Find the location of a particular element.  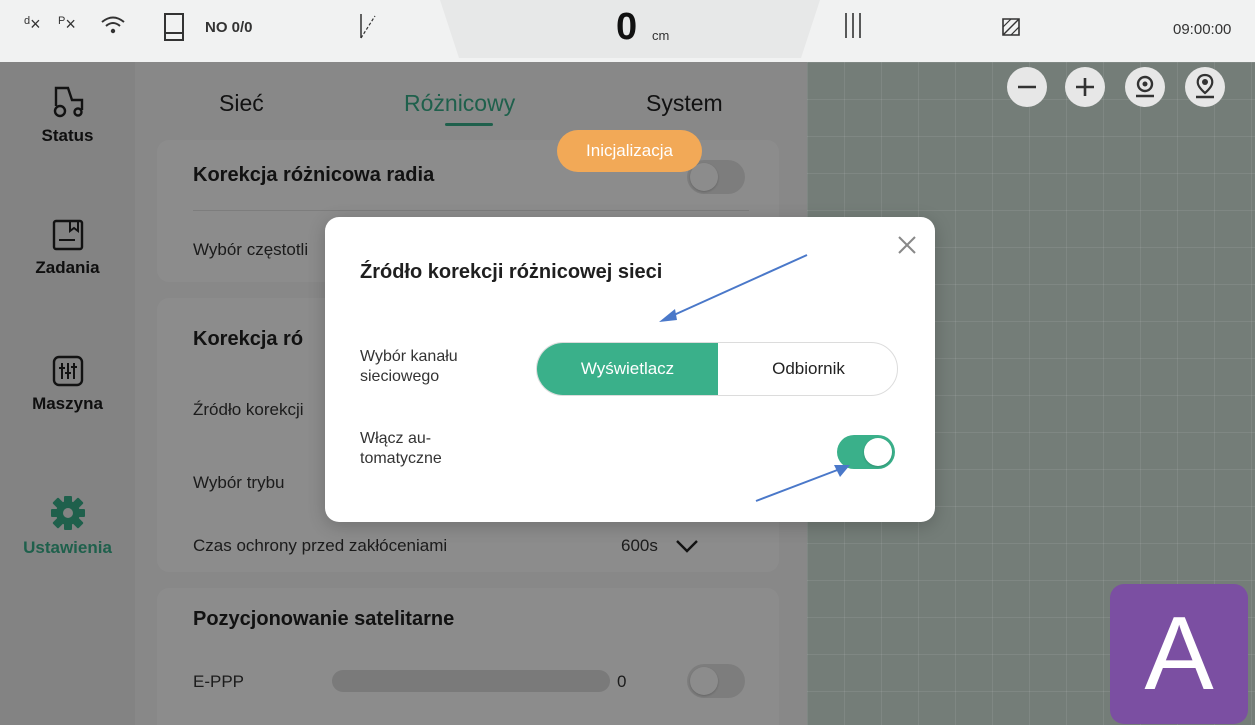

wifi-icon is located at coordinates (113, 27).